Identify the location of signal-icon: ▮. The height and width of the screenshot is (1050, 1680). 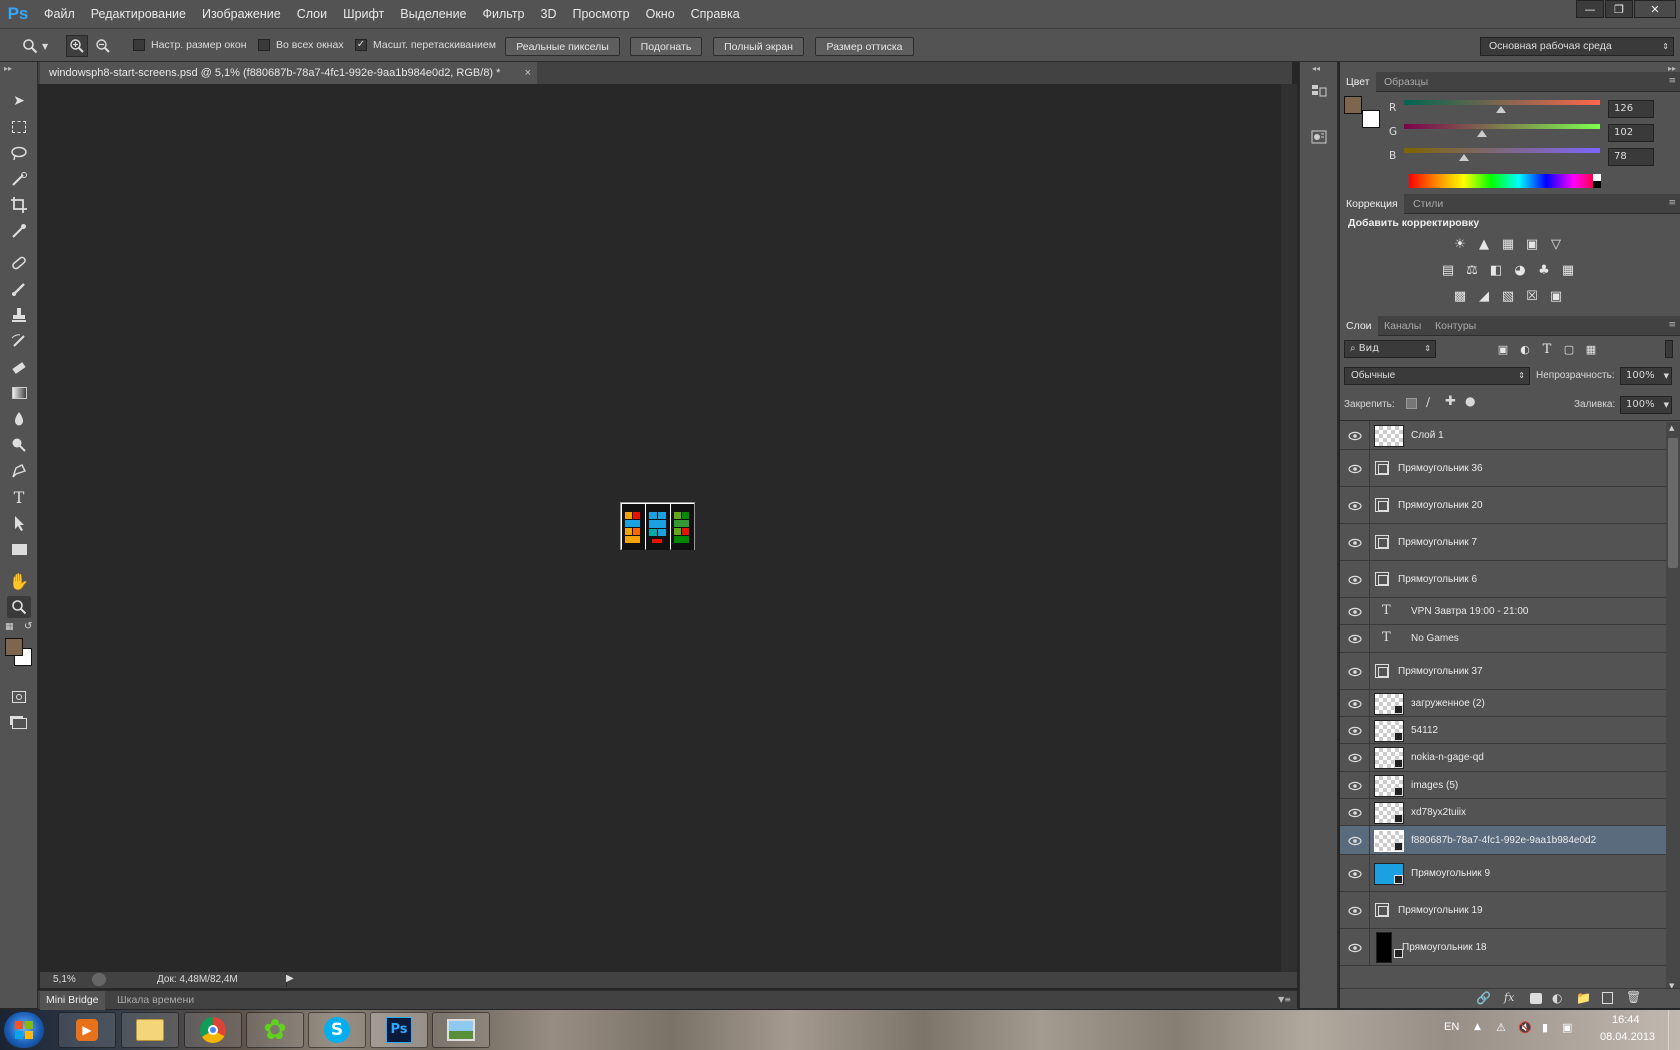
(1545, 1027).